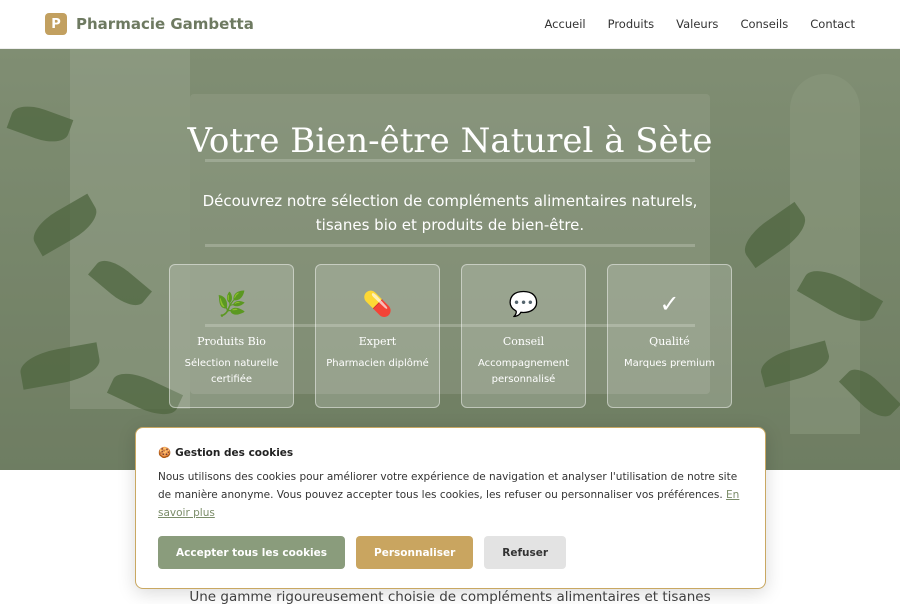 This screenshot has height=604, width=900. I want to click on feature-title: Expert, so click(377, 341).